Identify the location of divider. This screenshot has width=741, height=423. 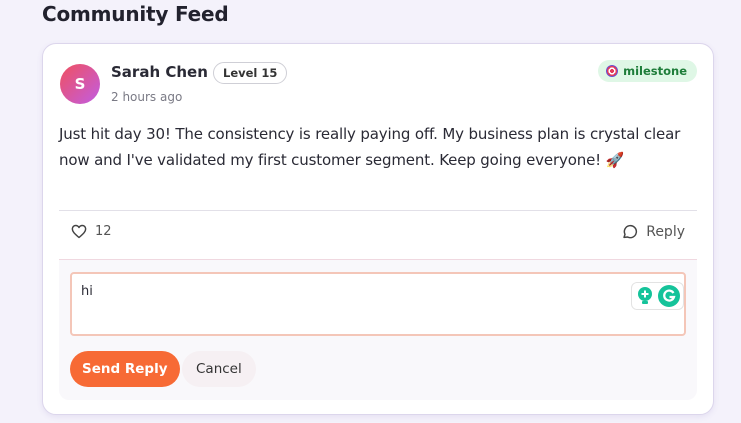
(378, 210).